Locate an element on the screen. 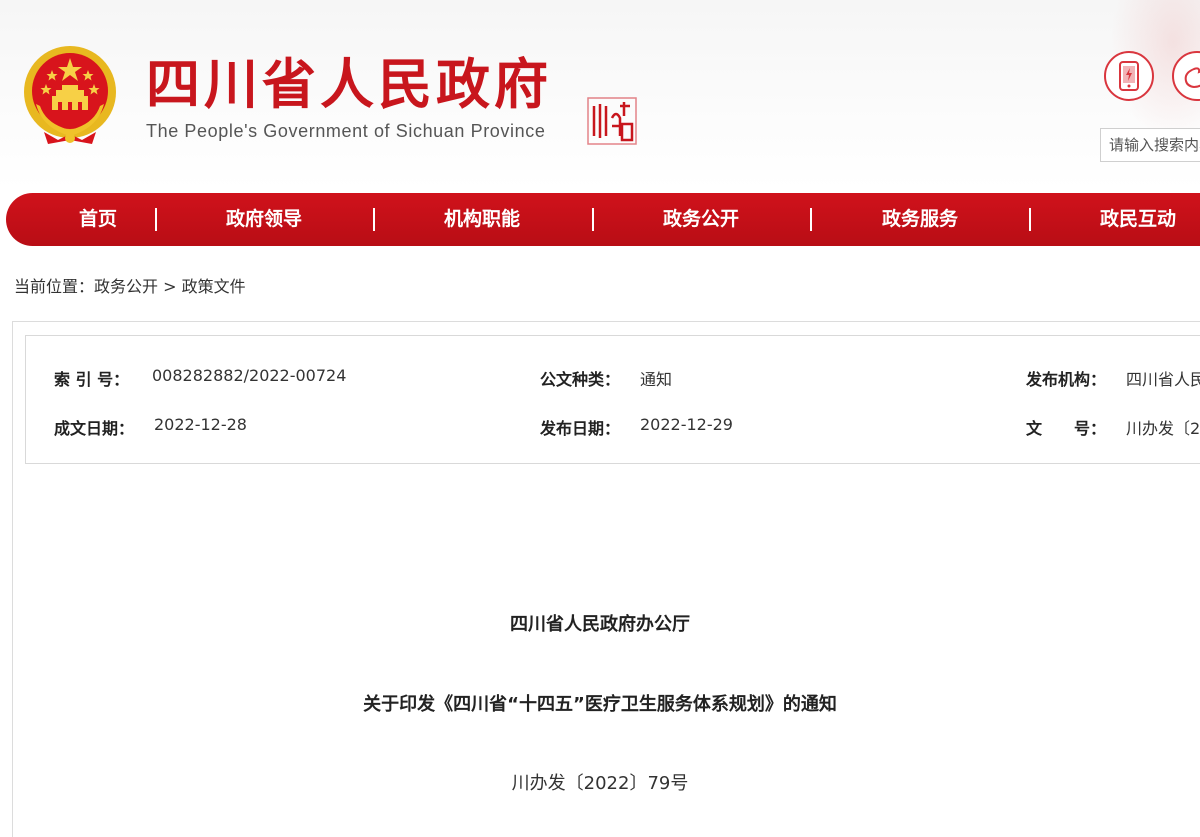 The image size is (1200, 837). mobile-button is located at coordinates (1129, 76).